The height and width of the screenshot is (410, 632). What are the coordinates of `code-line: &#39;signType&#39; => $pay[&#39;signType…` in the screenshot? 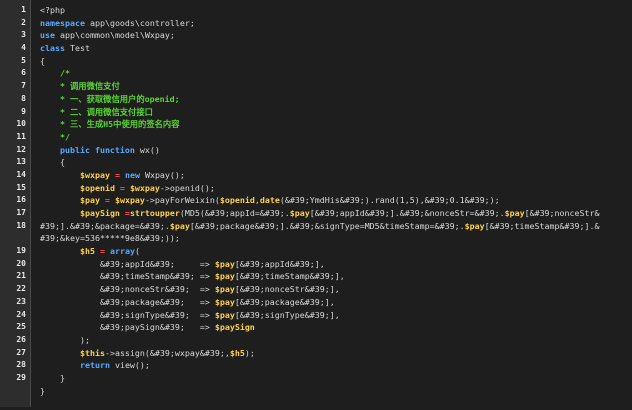 It's located at (336, 315).